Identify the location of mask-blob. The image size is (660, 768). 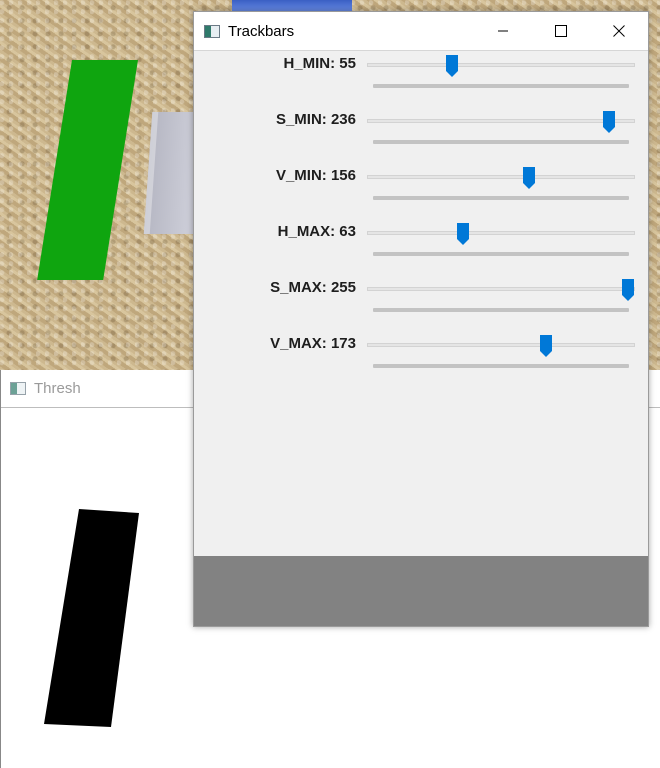
(91, 618).